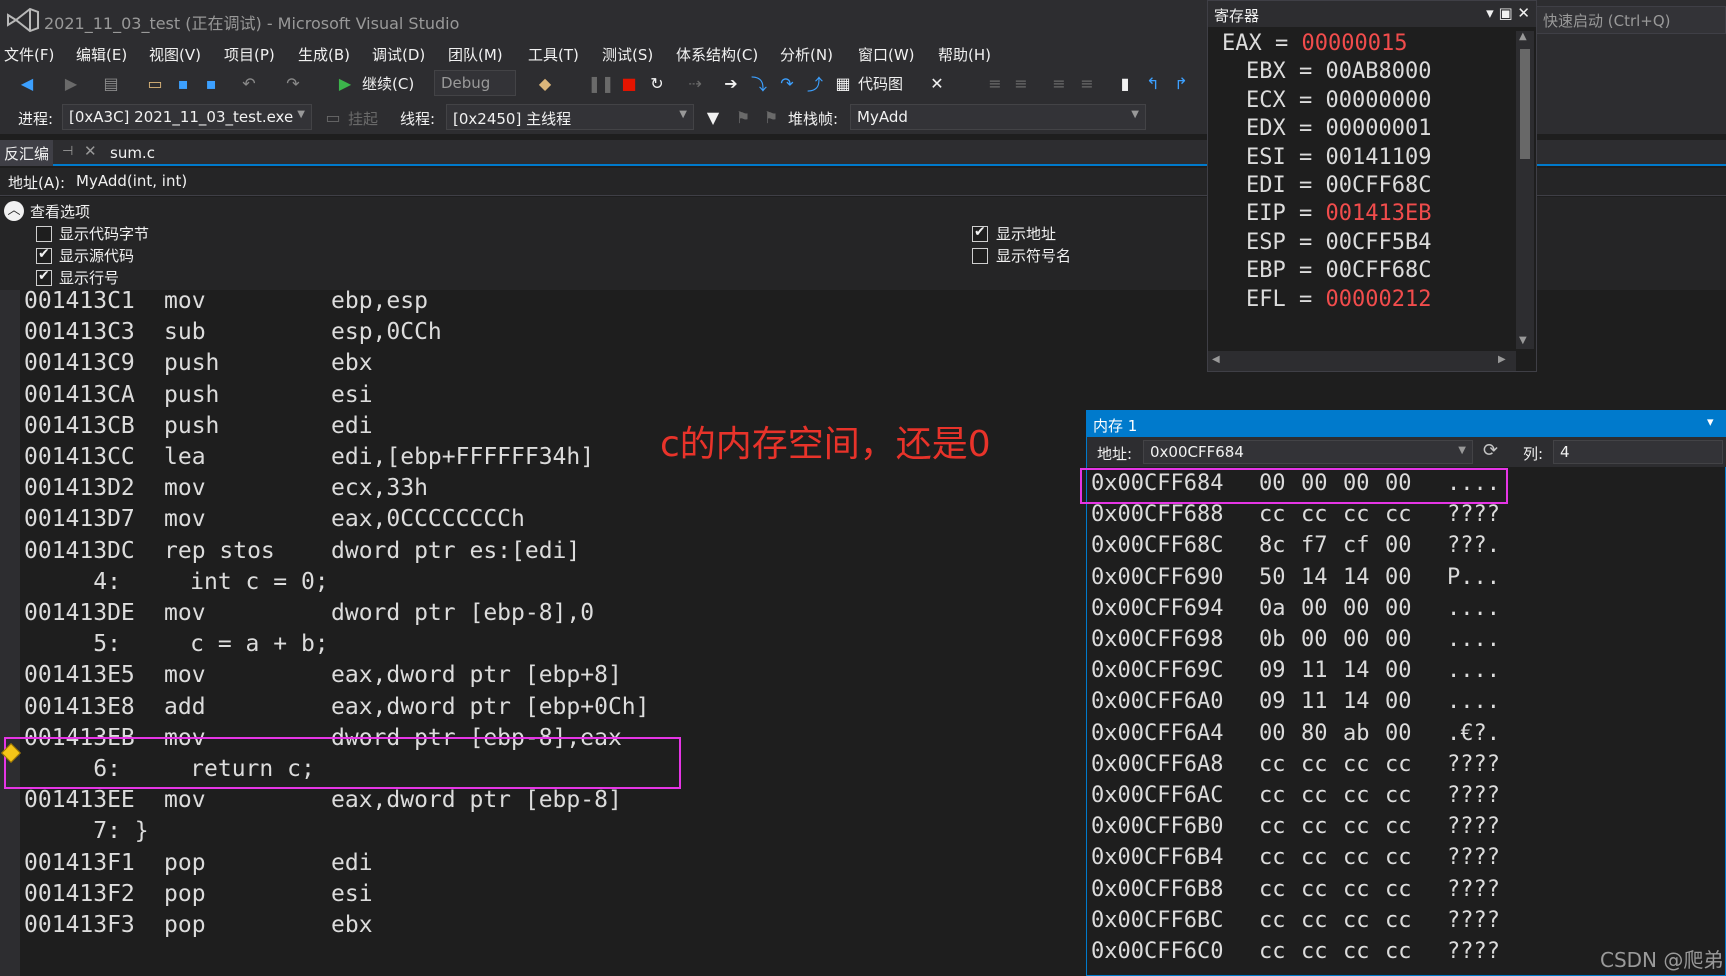 This screenshot has height=976, width=1726. What do you see at coordinates (1272, 639) in the screenshot?
I see `memory-byte: 0b` at bounding box center [1272, 639].